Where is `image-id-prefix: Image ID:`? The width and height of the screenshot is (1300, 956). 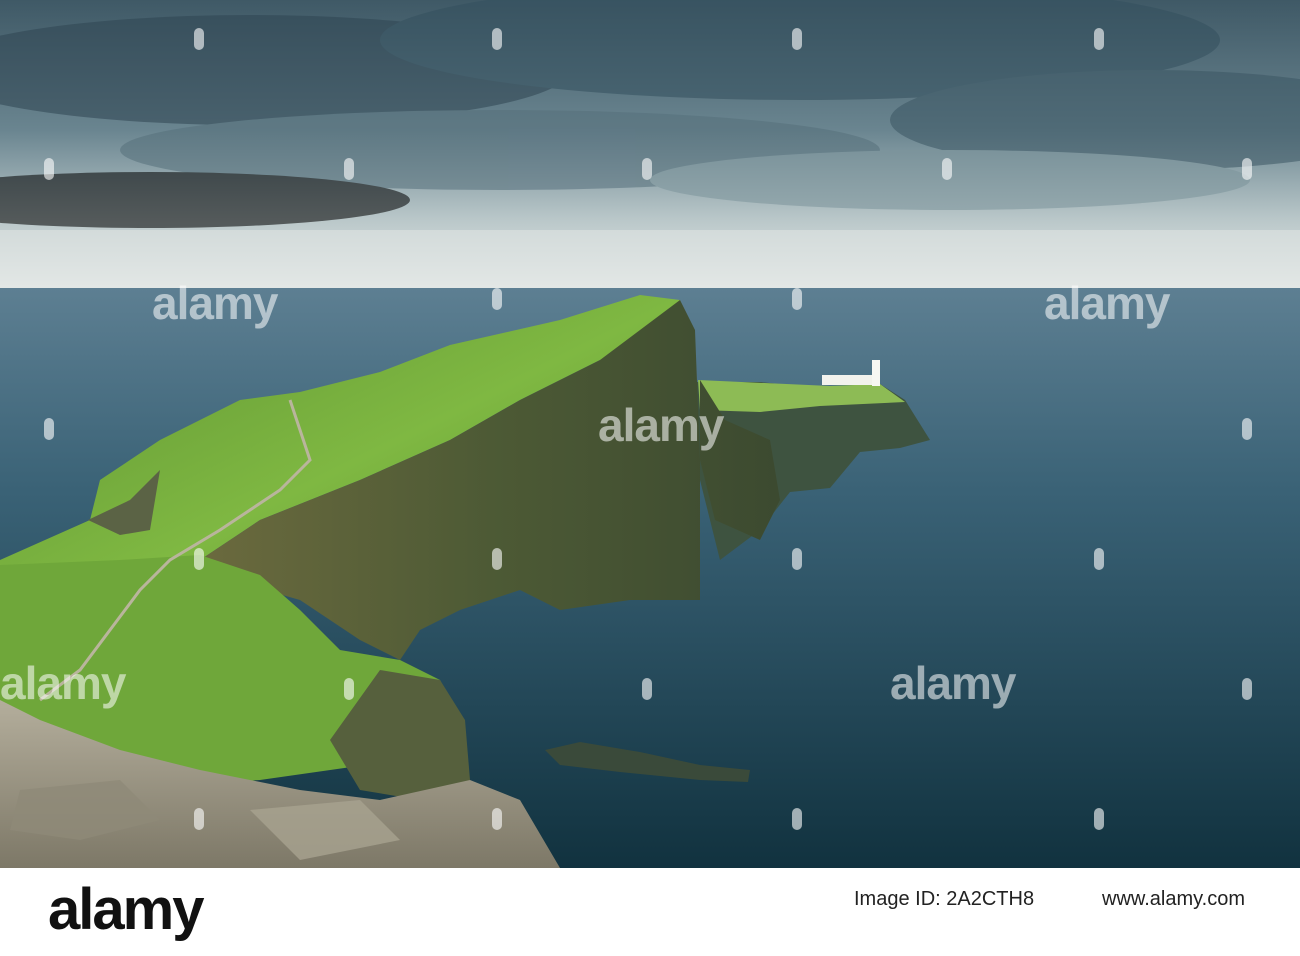
image-id-prefix: Image ID: is located at coordinates (900, 899).